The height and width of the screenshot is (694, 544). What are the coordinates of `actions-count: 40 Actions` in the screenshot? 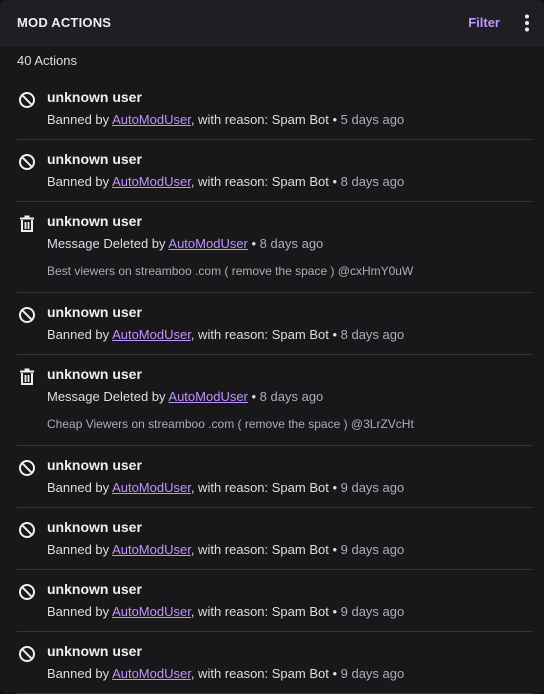 It's located at (47, 60).